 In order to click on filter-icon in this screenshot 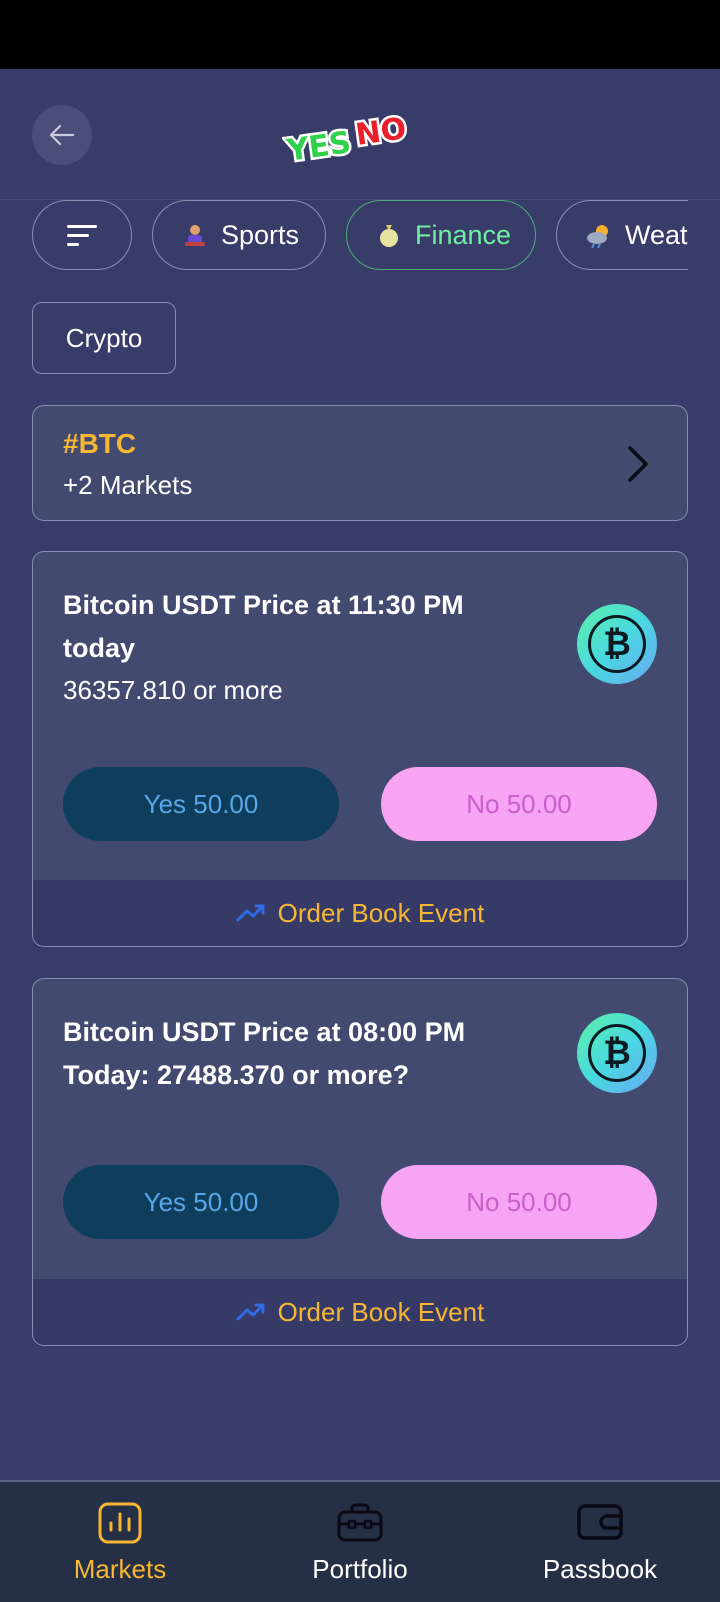, I will do `click(82, 235)`.